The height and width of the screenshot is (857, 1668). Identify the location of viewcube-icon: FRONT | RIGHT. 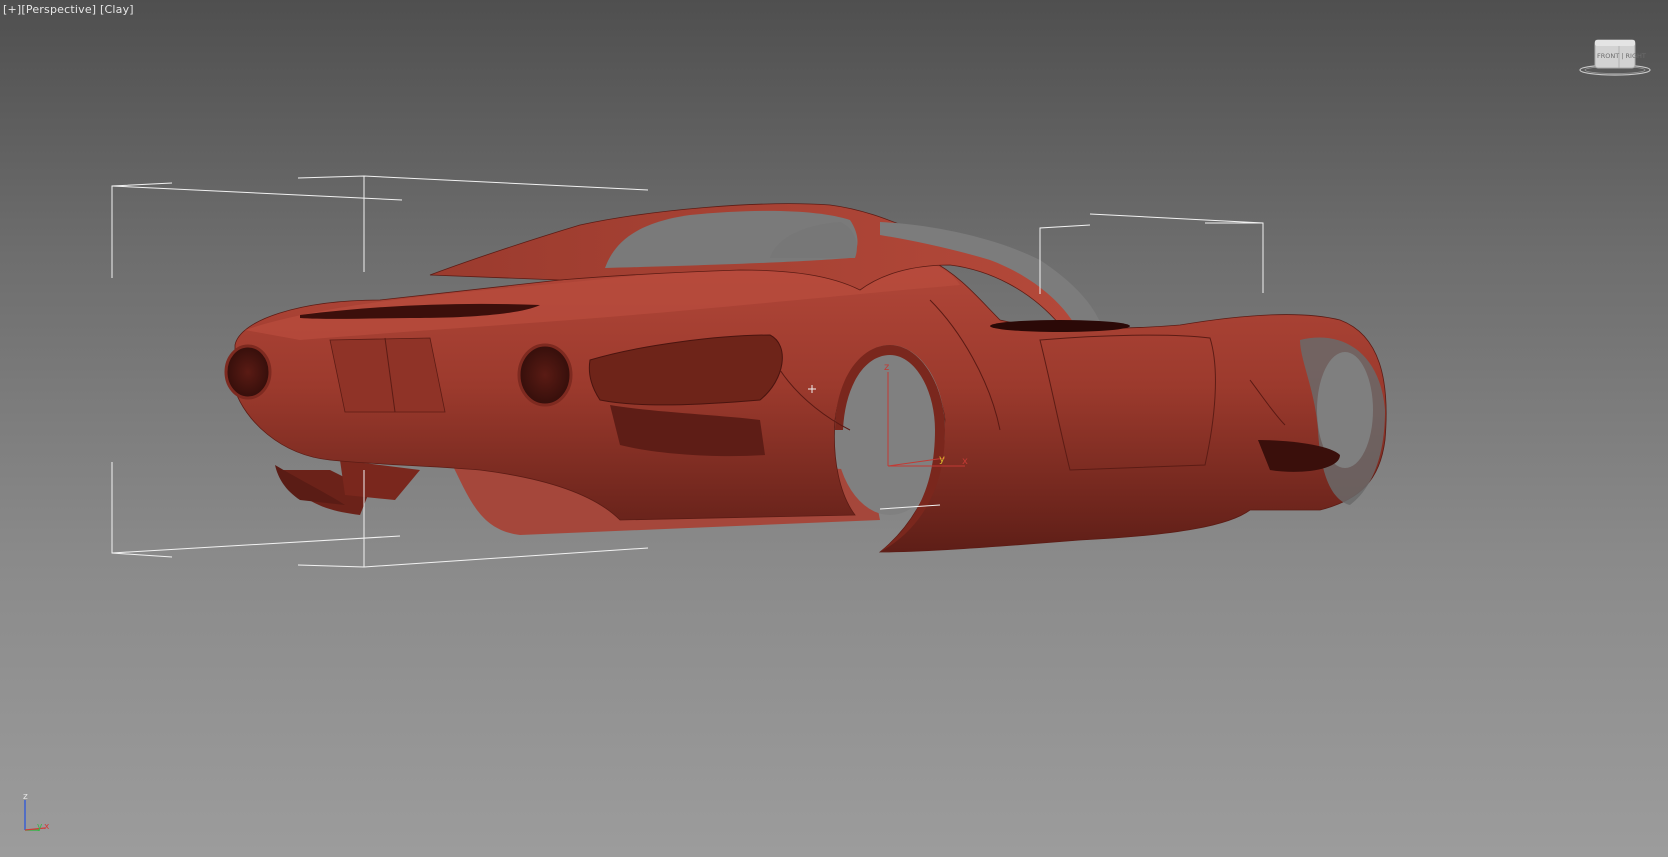
(1615, 57).